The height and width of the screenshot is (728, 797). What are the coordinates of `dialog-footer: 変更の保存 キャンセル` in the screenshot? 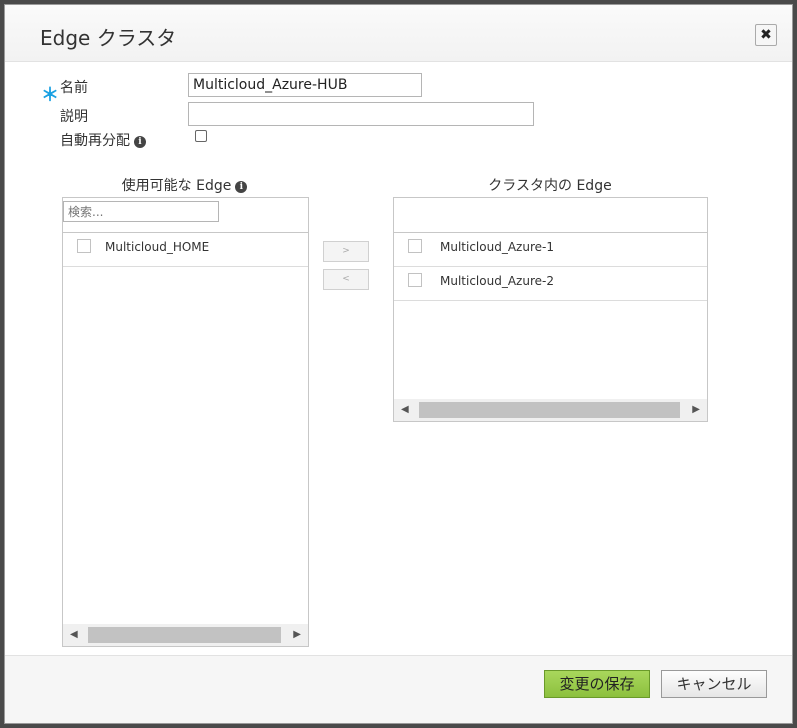 It's located at (398, 689).